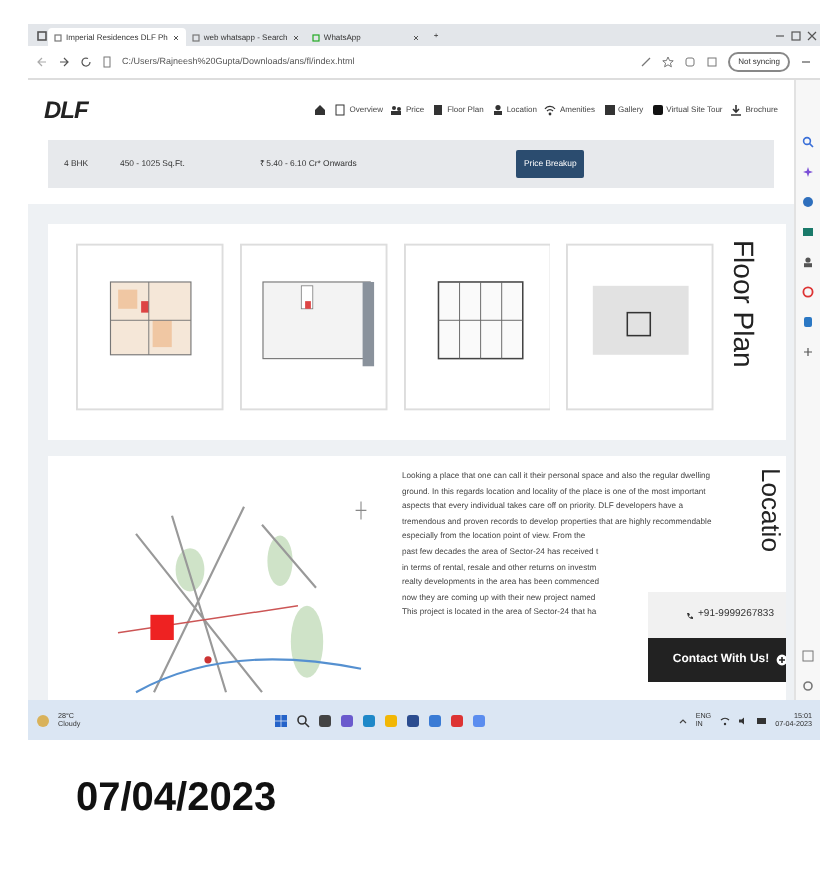 This screenshot has width=826, height=894. Describe the element at coordinates (396, 110) in the screenshot. I see `people-icon` at that location.